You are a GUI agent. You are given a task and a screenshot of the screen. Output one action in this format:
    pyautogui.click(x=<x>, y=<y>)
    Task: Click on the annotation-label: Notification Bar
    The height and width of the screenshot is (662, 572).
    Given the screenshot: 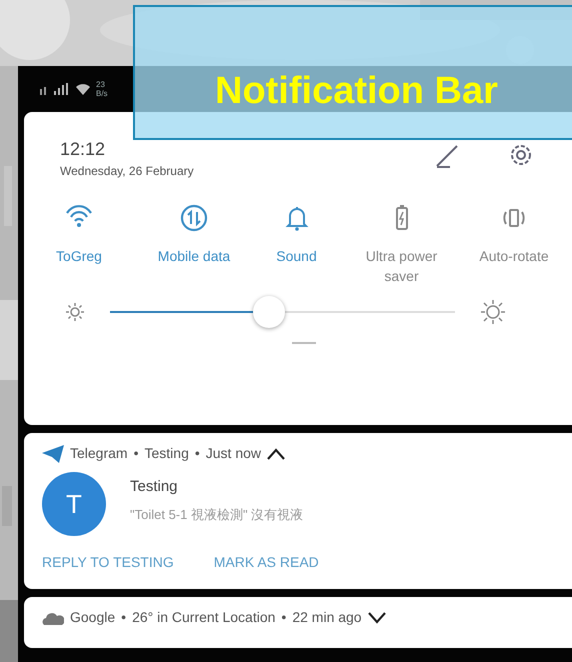 What is the action you would take?
    pyautogui.click(x=356, y=91)
    